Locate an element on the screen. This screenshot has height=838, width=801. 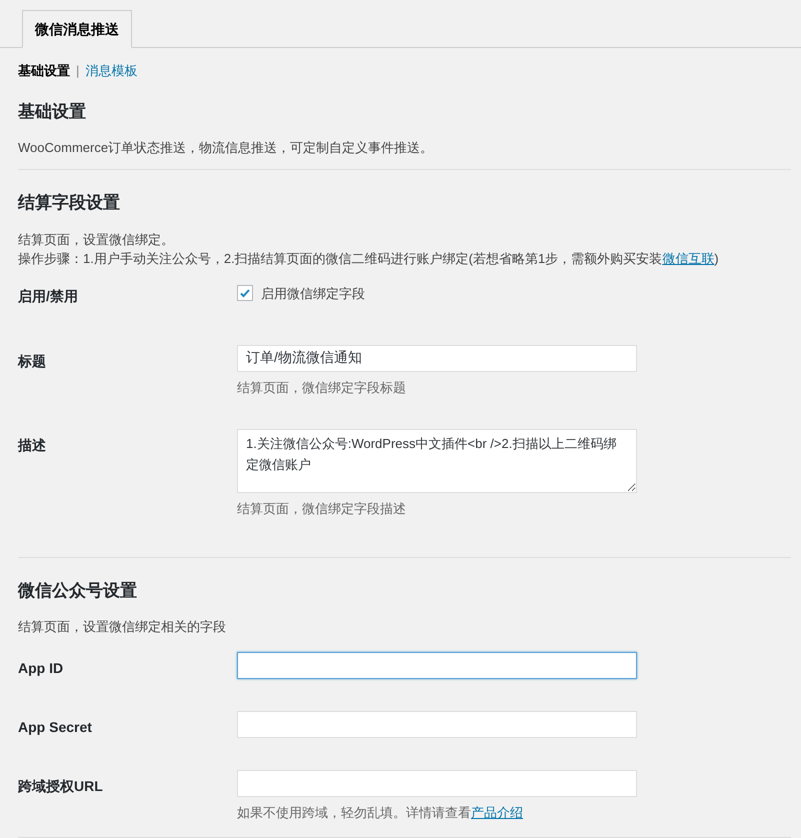
field-label: App Secret is located at coordinates (55, 727).